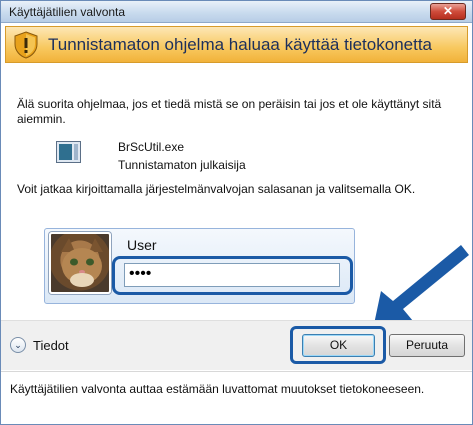 Image resolution: width=473 pixels, height=425 pixels. Describe the element at coordinates (18, 345) in the screenshot. I see `chevron-down-icon: ⌄` at that location.